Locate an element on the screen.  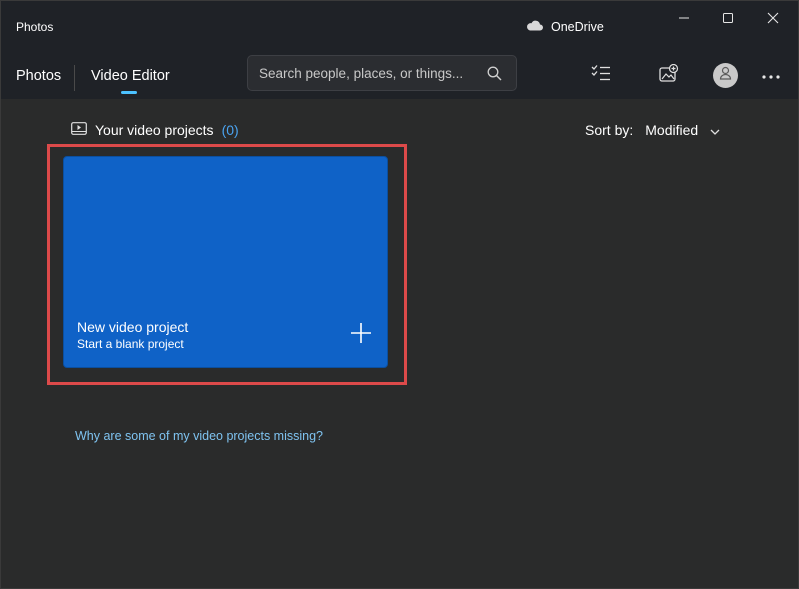
new-project-subtitle: Start a blank project is located at coordinates (130, 344).